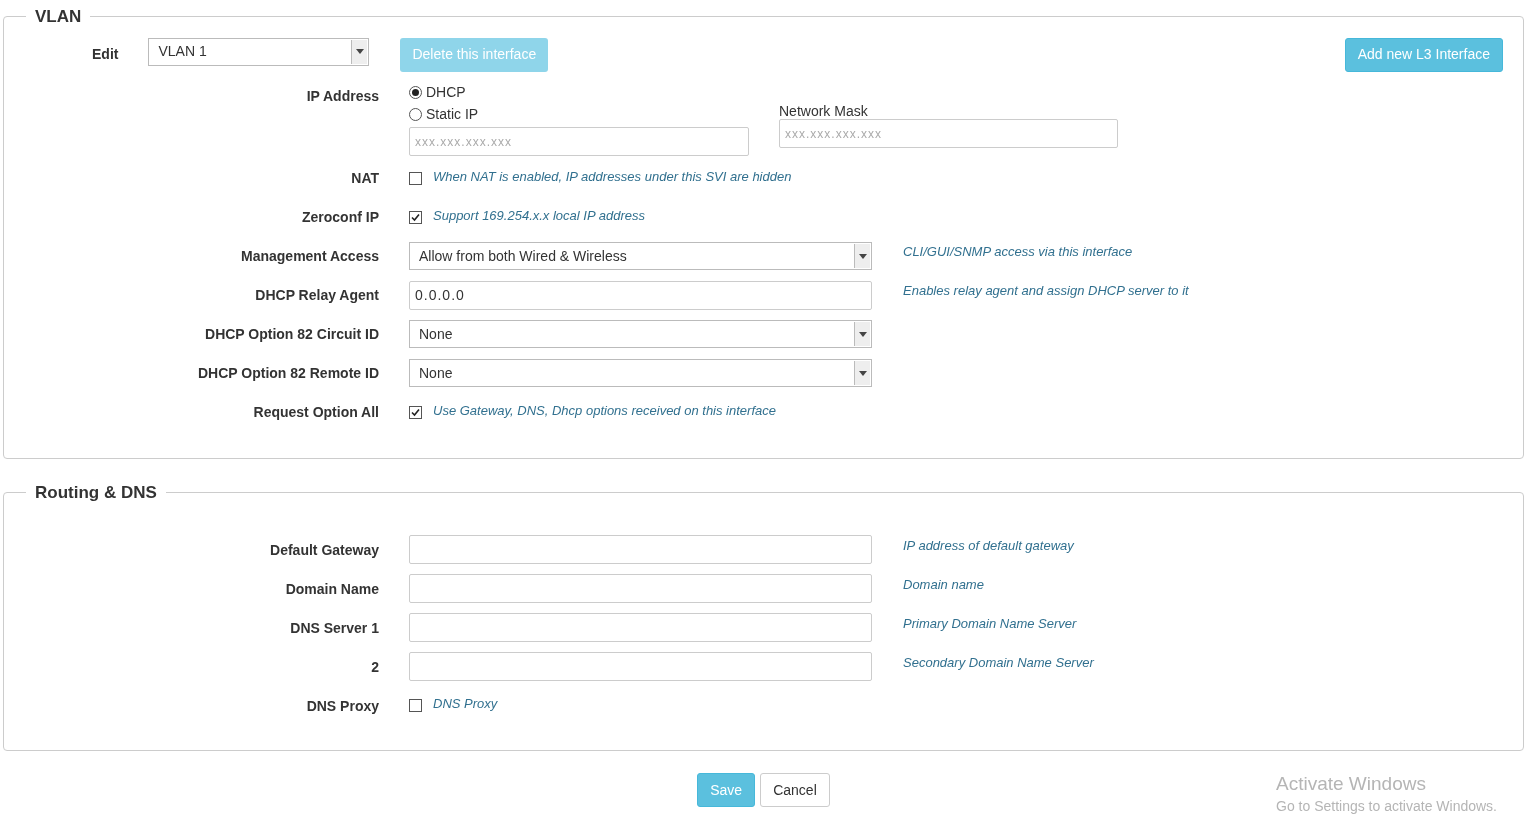 The height and width of the screenshot is (827, 1533). Describe the element at coordinates (334, 627) in the screenshot. I see `field-label: DNS Server 1` at that location.